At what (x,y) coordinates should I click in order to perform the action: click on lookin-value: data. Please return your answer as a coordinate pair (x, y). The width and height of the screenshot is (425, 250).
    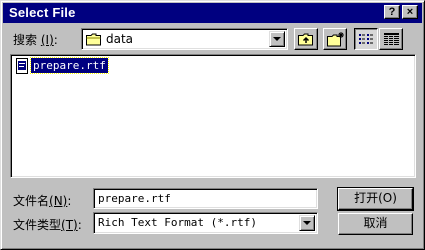
    Looking at the image, I should click on (120, 39).